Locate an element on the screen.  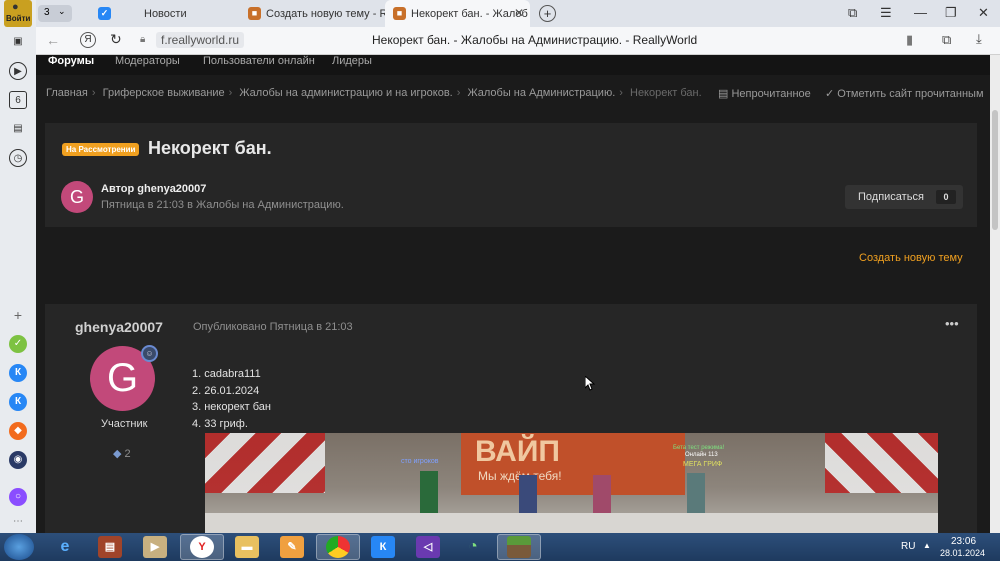
user-role: Участник is located at coordinates (124, 424).